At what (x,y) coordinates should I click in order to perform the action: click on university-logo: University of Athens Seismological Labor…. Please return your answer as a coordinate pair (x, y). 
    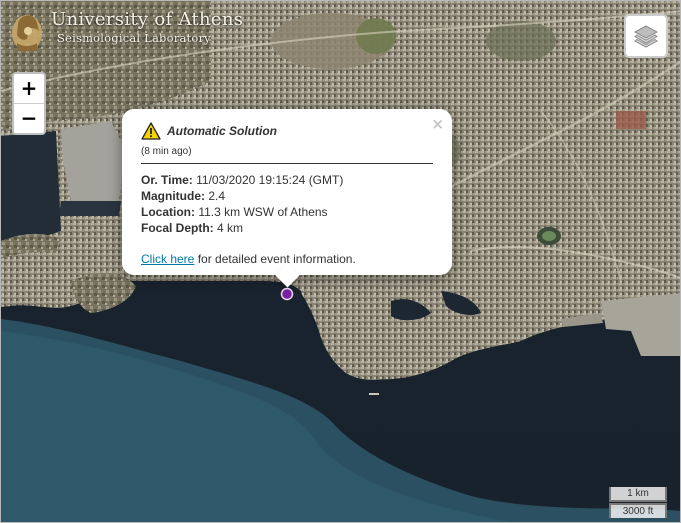
    Looking at the image, I should click on (126, 33).